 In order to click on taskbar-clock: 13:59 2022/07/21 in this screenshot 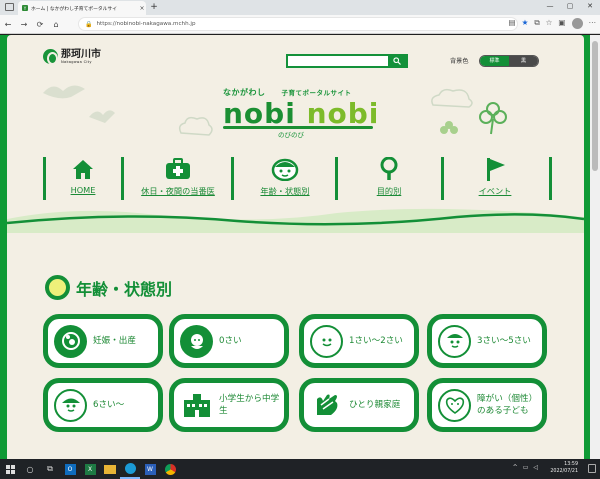, I will do `click(564, 468)`.